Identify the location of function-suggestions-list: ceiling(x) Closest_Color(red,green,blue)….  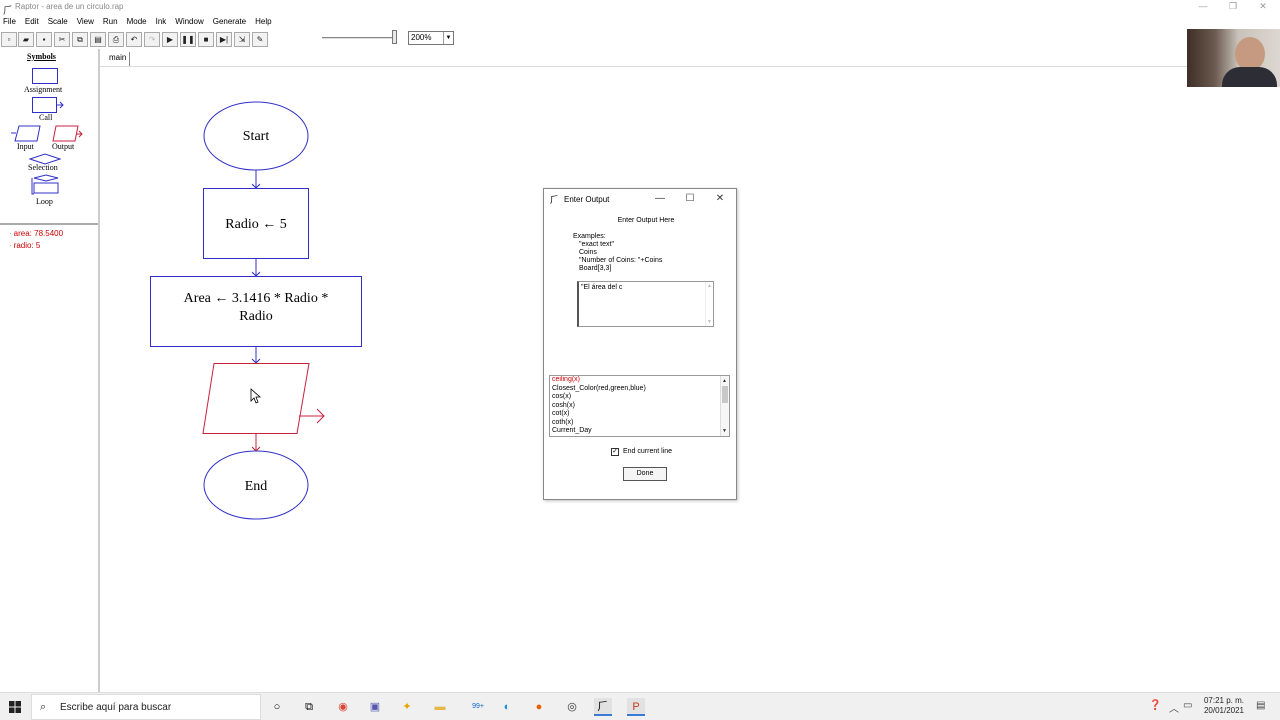
(639, 406).